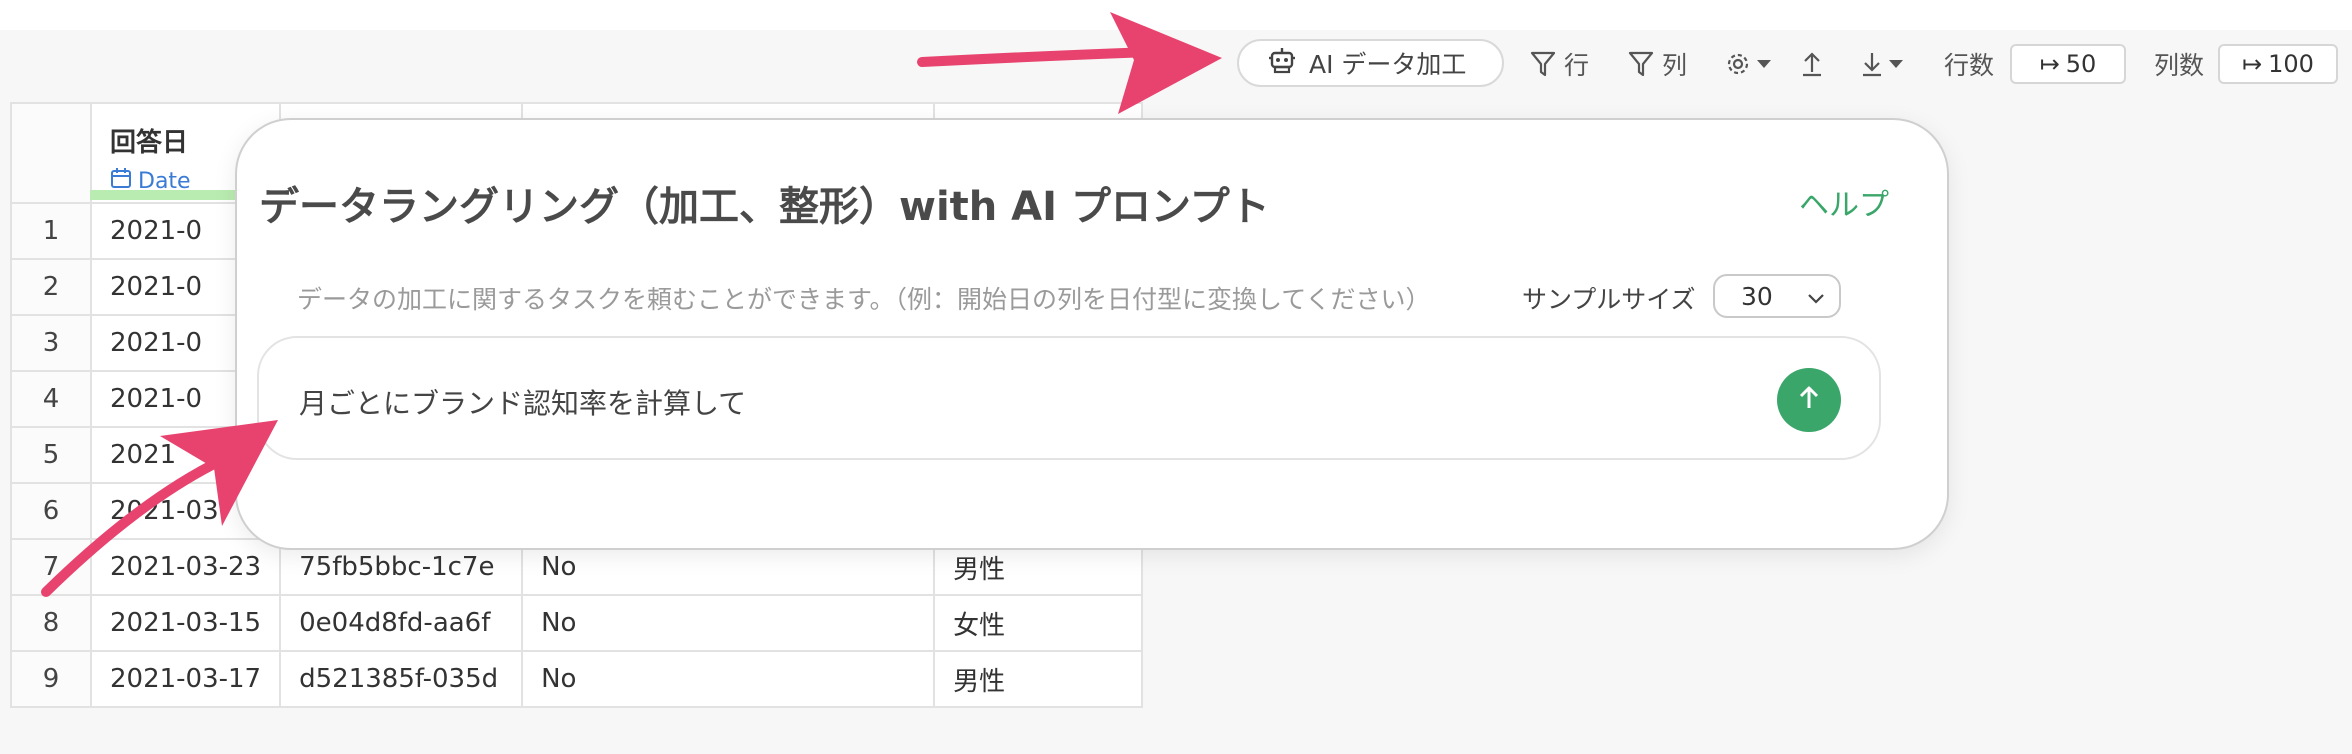 The height and width of the screenshot is (754, 2352). I want to click on column-filter-button: 列, so click(1657, 64).